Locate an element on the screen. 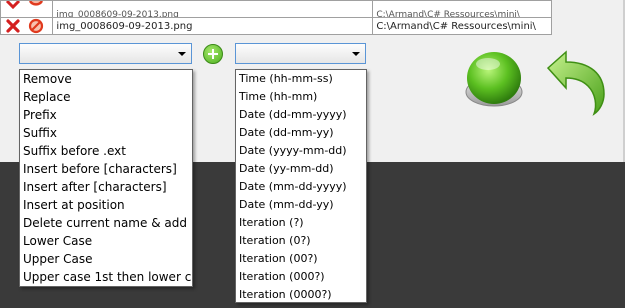  dropdown-option: Iteration (000?) is located at coordinates (301, 277).